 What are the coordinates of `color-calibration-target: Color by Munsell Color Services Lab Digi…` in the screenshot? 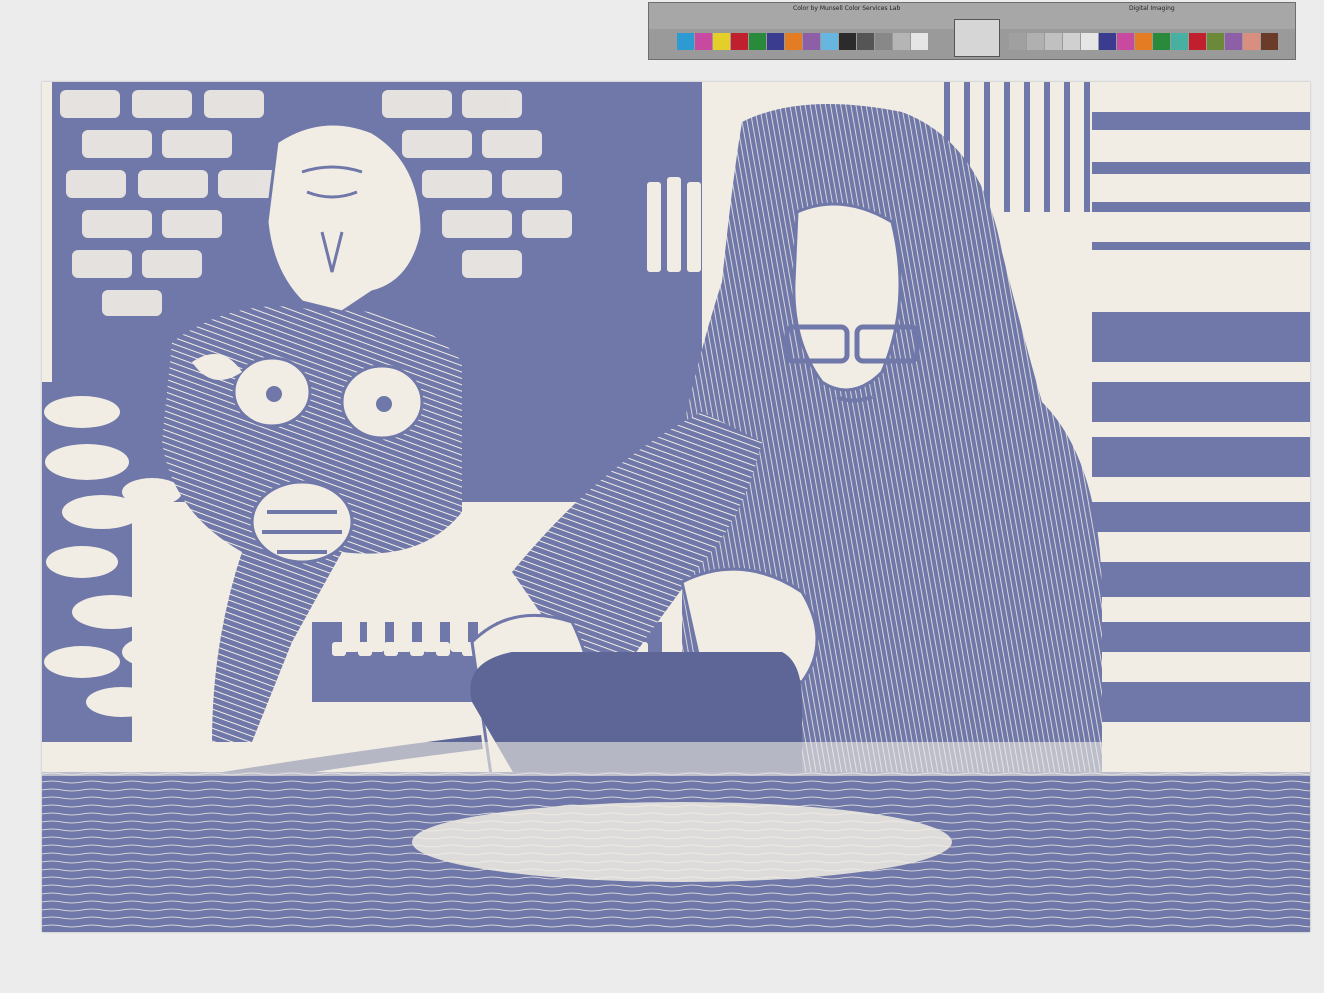 It's located at (972, 31).